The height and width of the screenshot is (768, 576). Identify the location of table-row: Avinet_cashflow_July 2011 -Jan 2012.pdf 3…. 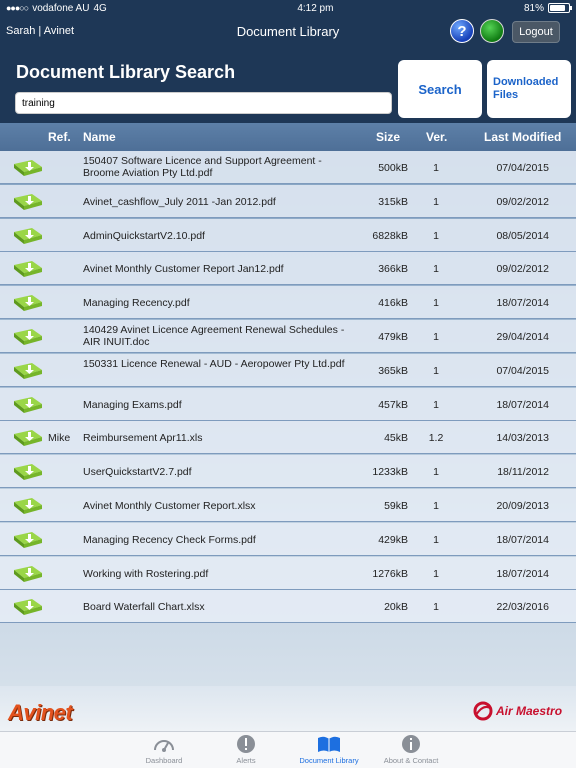
(288, 201).